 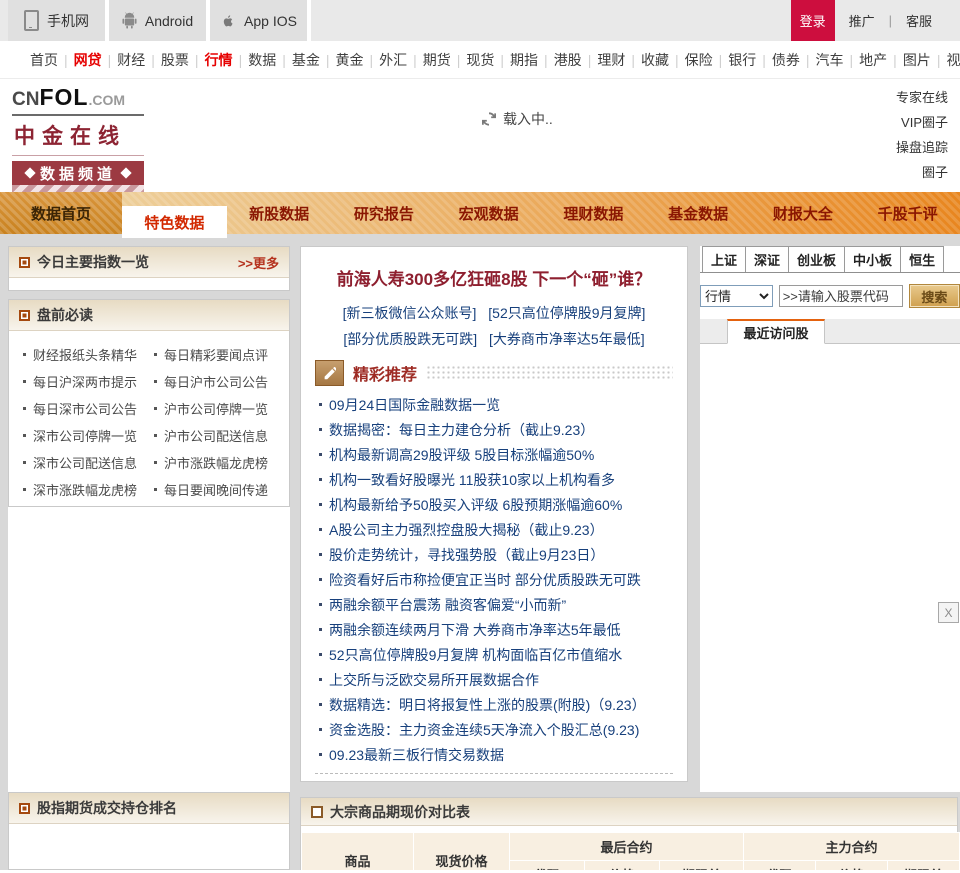 What do you see at coordinates (817, 259) in the screenshot?
I see `tab-chinext: 创业板` at bounding box center [817, 259].